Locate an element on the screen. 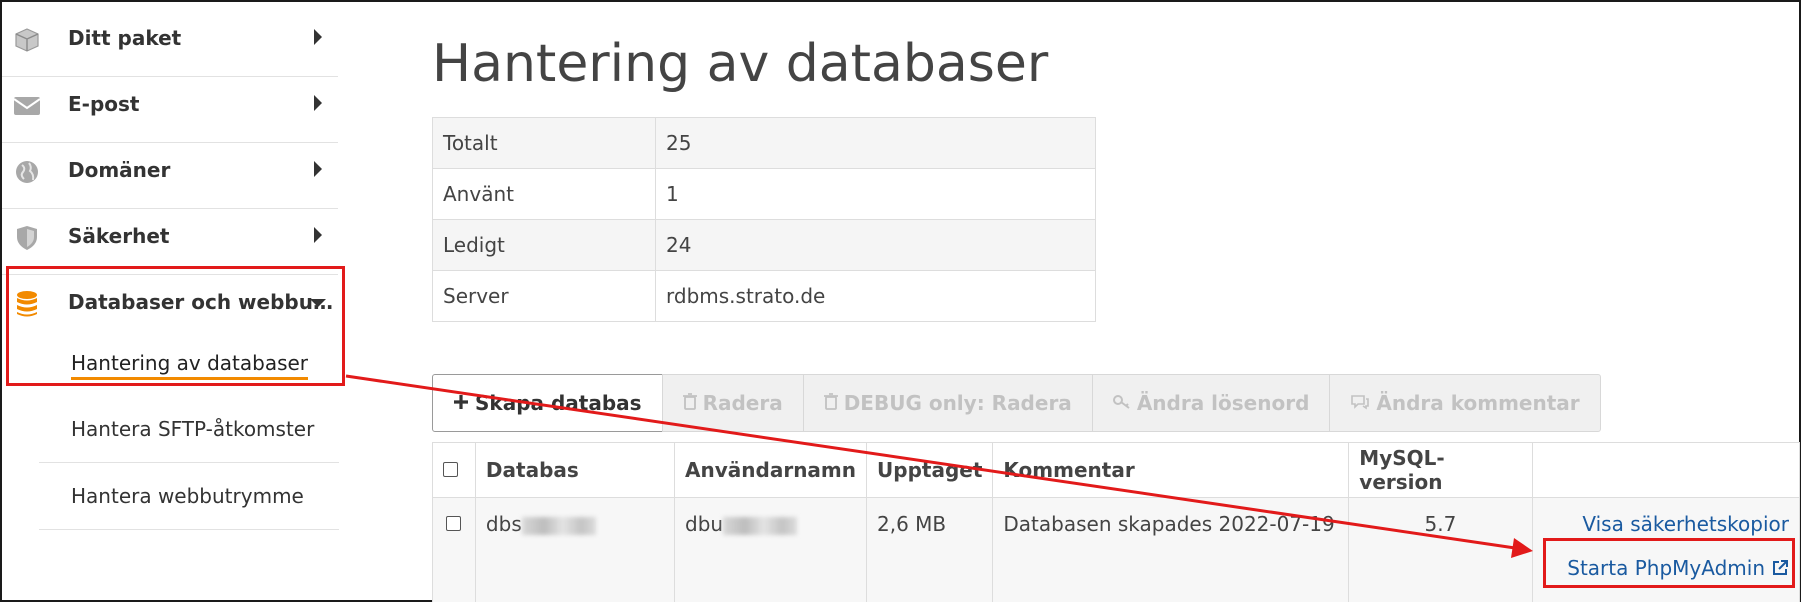 Image resolution: width=1801 pixels, height=602 pixels. package-icon is located at coordinates (27, 40).